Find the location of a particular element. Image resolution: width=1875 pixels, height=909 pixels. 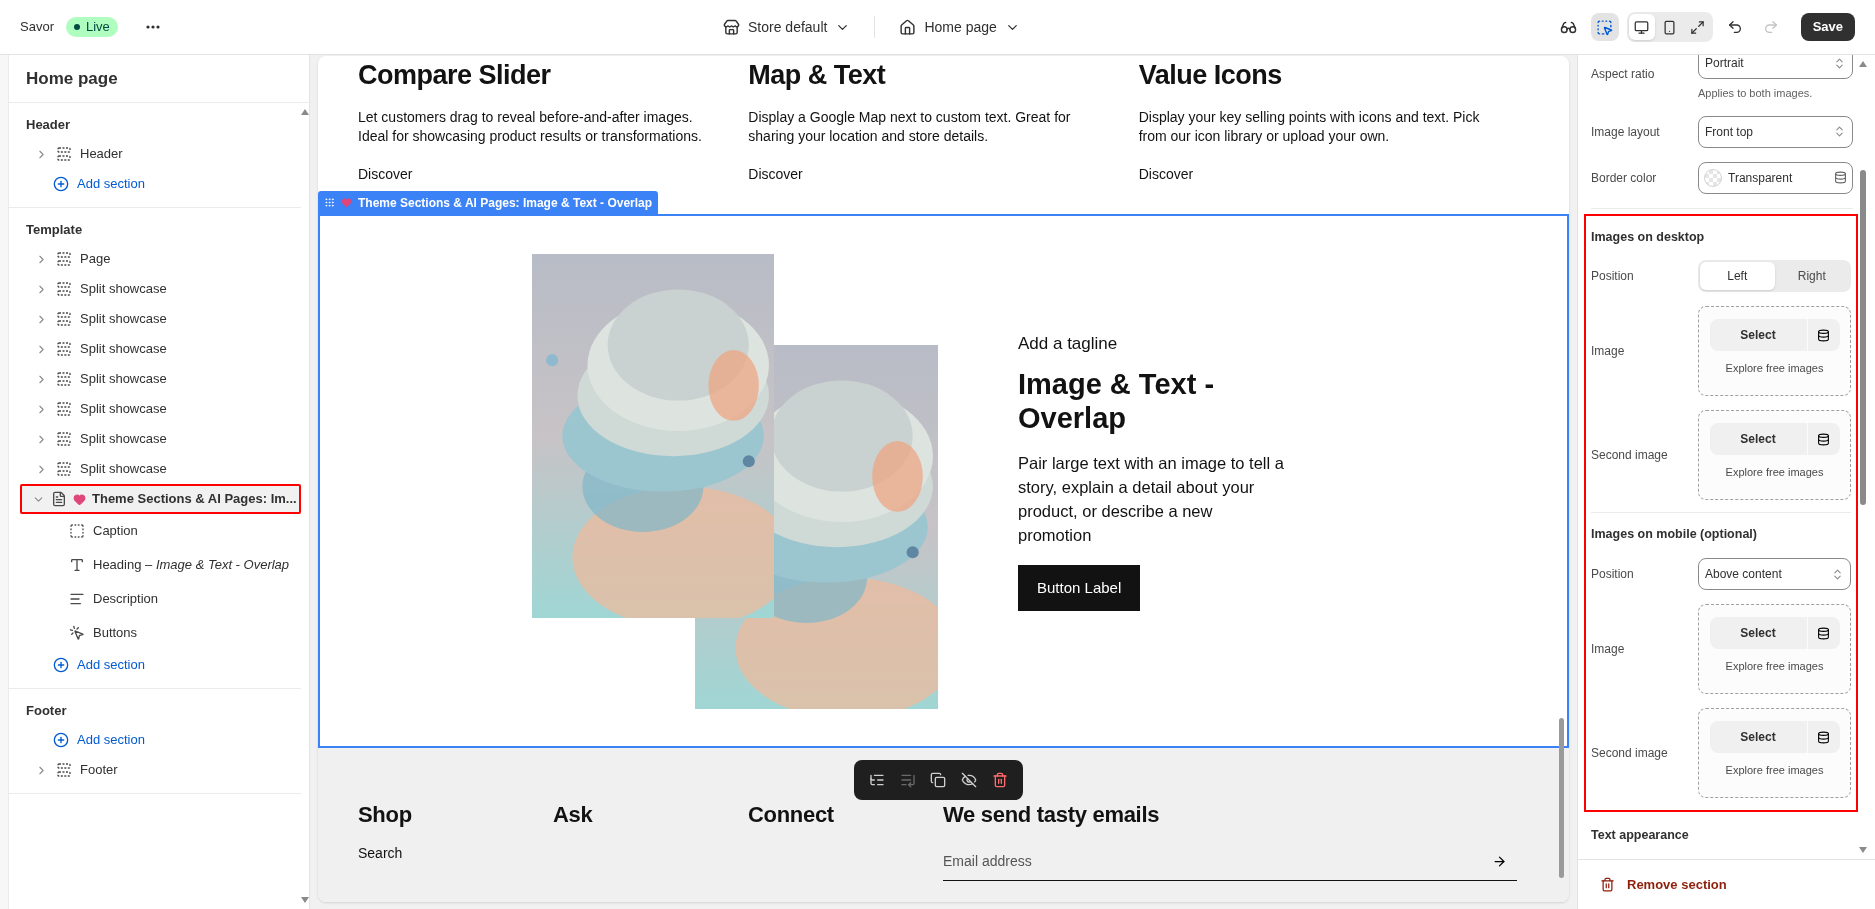

column-text: Display a Google Map next to custom text. Great for sharing your location and store details. is located at coordinates (910, 127).